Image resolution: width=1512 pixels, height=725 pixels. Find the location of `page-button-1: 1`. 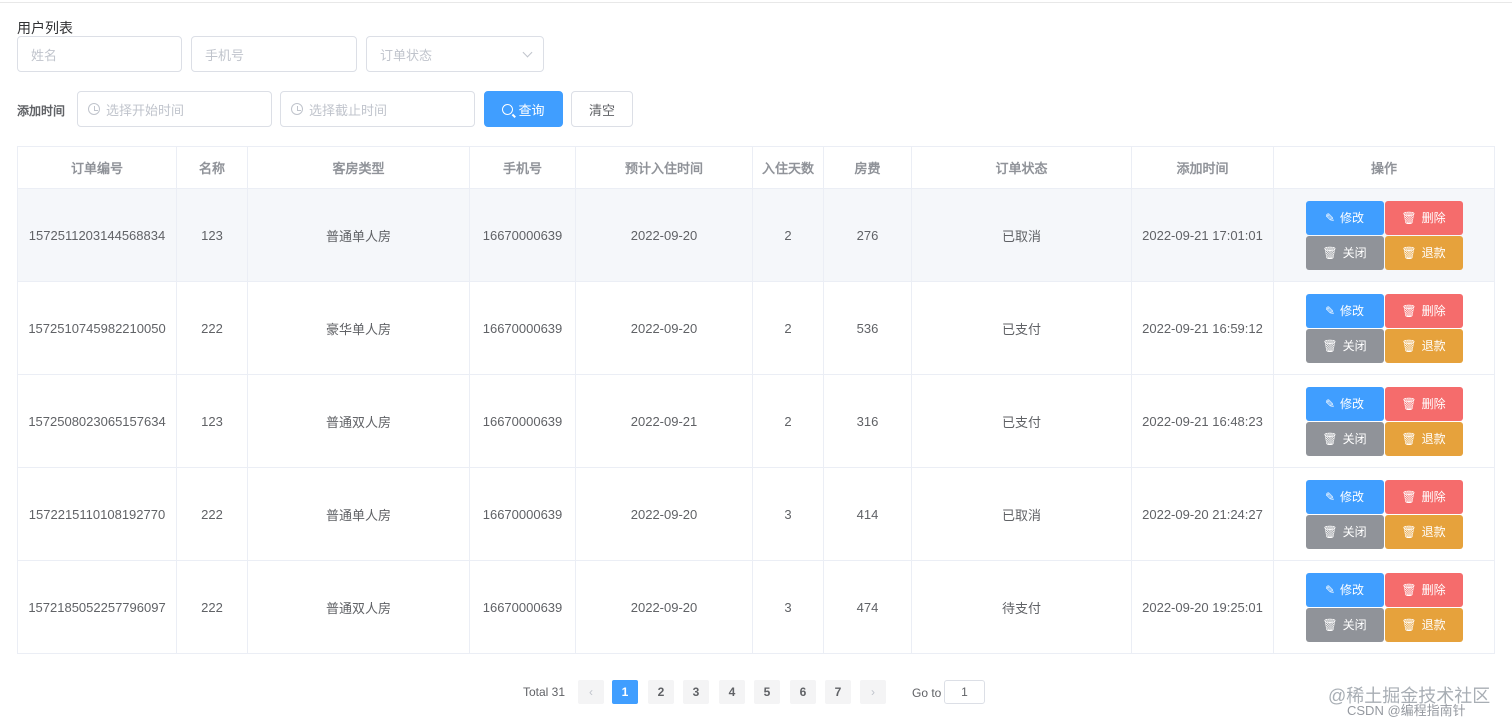

page-button-1: 1 is located at coordinates (625, 692).